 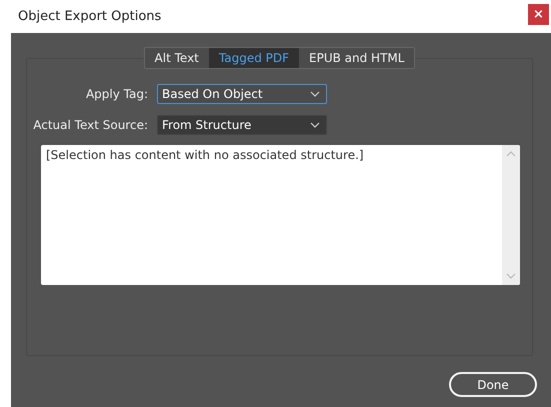 What do you see at coordinates (356, 58) in the screenshot?
I see `tab: EPUB and HTML` at bounding box center [356, 58].